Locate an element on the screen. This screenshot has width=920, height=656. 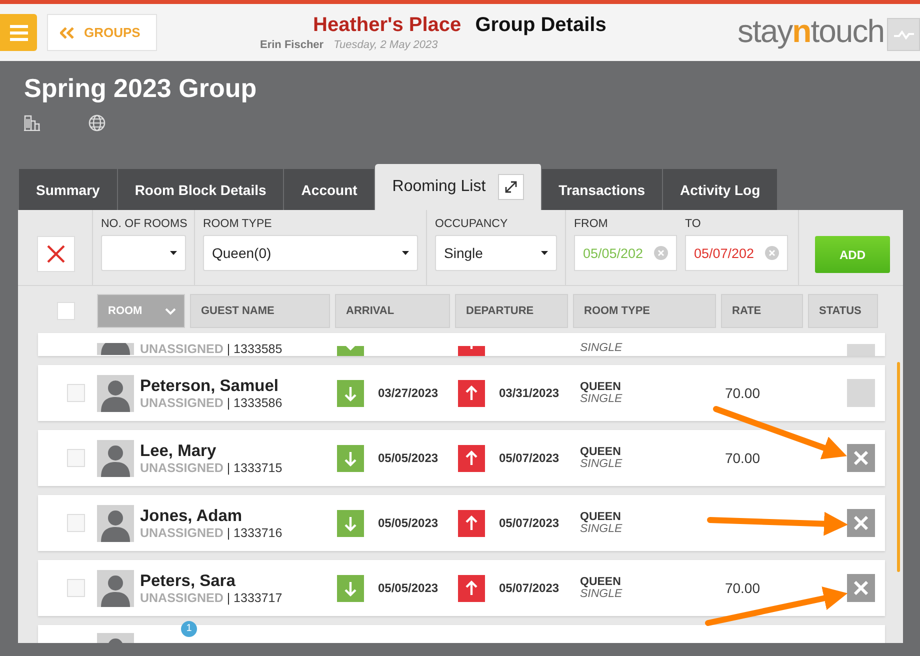
hotel-name: Heather's Place is located at coordinates (387, 25).